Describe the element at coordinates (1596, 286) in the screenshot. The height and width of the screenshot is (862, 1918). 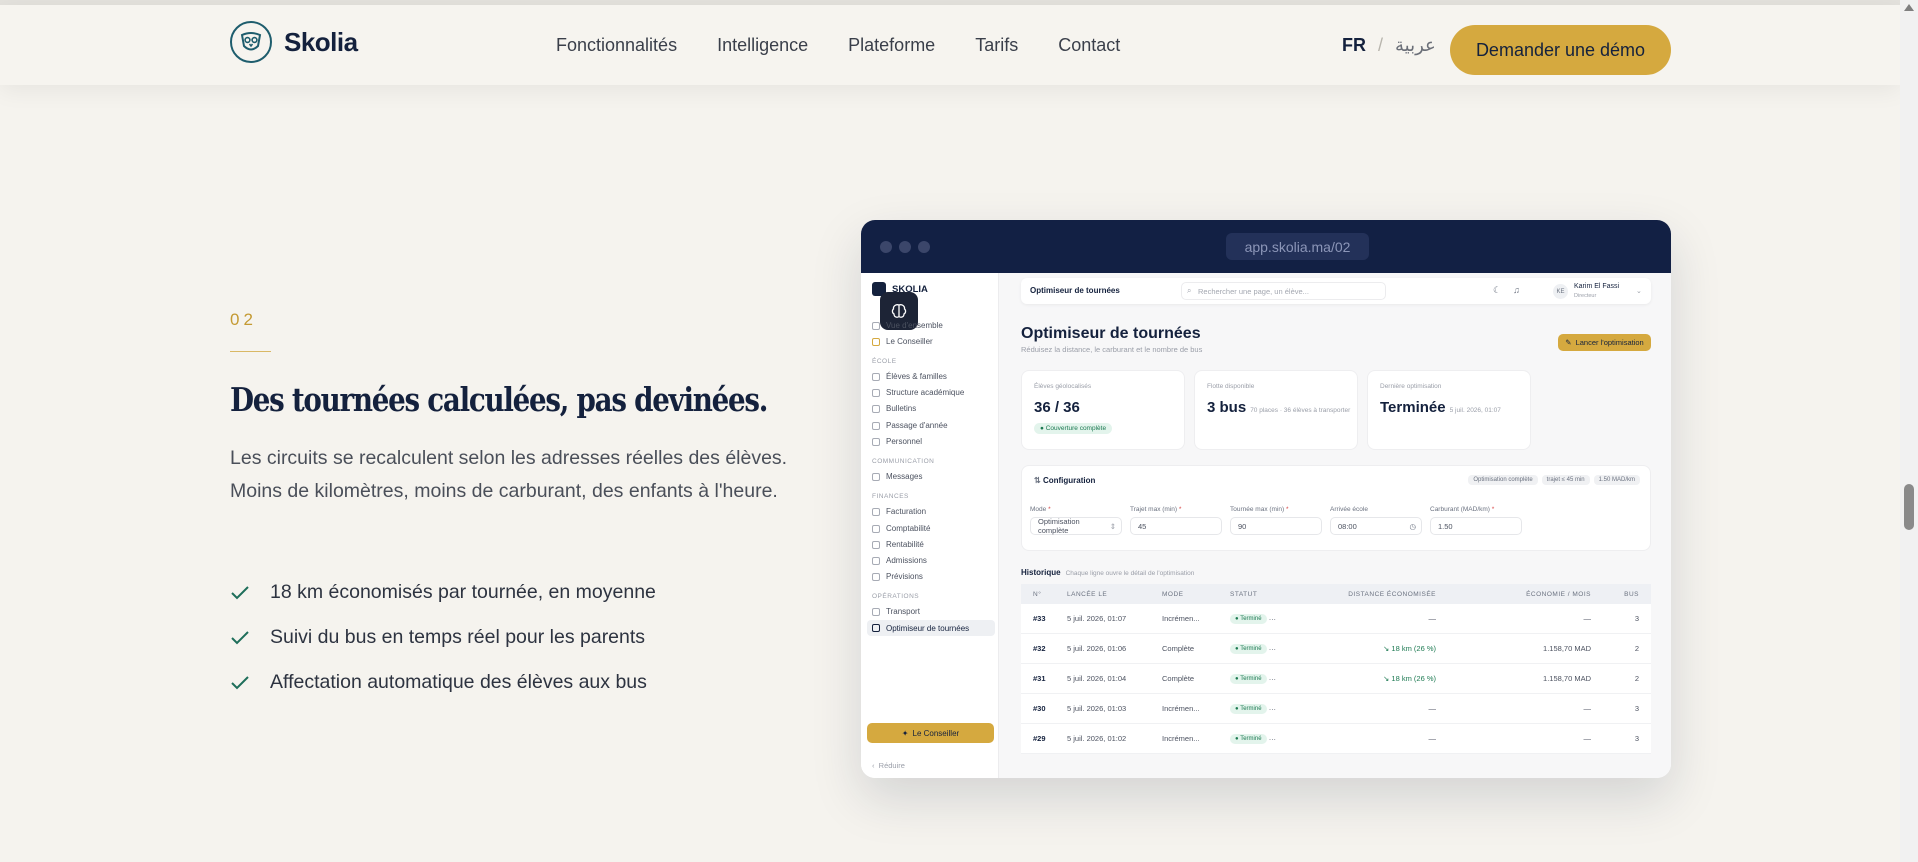
I see `user-name: Karim El Fassi` at that location.